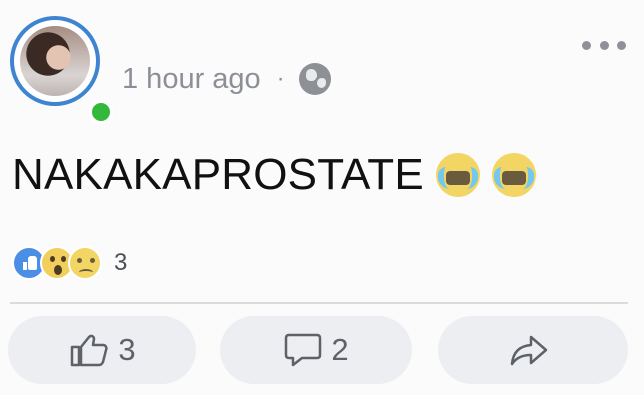  Describe the element at coordinates (121, 262) in the screenshot. I see `reaction-count: 3` at that location.